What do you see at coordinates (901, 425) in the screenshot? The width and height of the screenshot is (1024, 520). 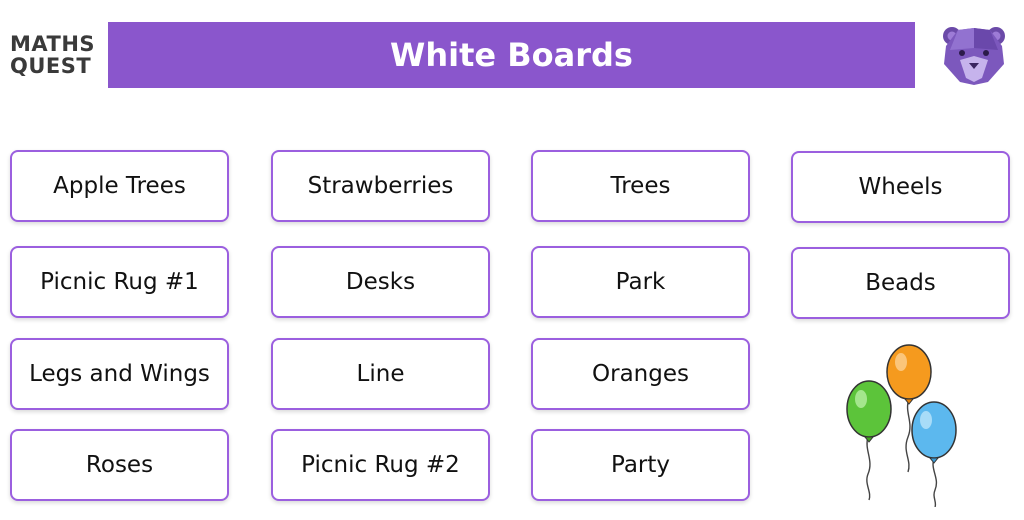 I see `balloons-icon` at bounding box center [901, 425].